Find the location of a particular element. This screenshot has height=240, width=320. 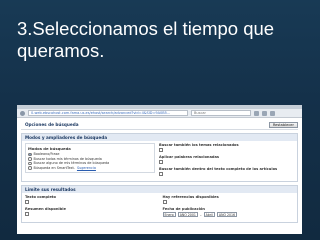

browser-search-input: Buscar is located at coordinates (221, 113).